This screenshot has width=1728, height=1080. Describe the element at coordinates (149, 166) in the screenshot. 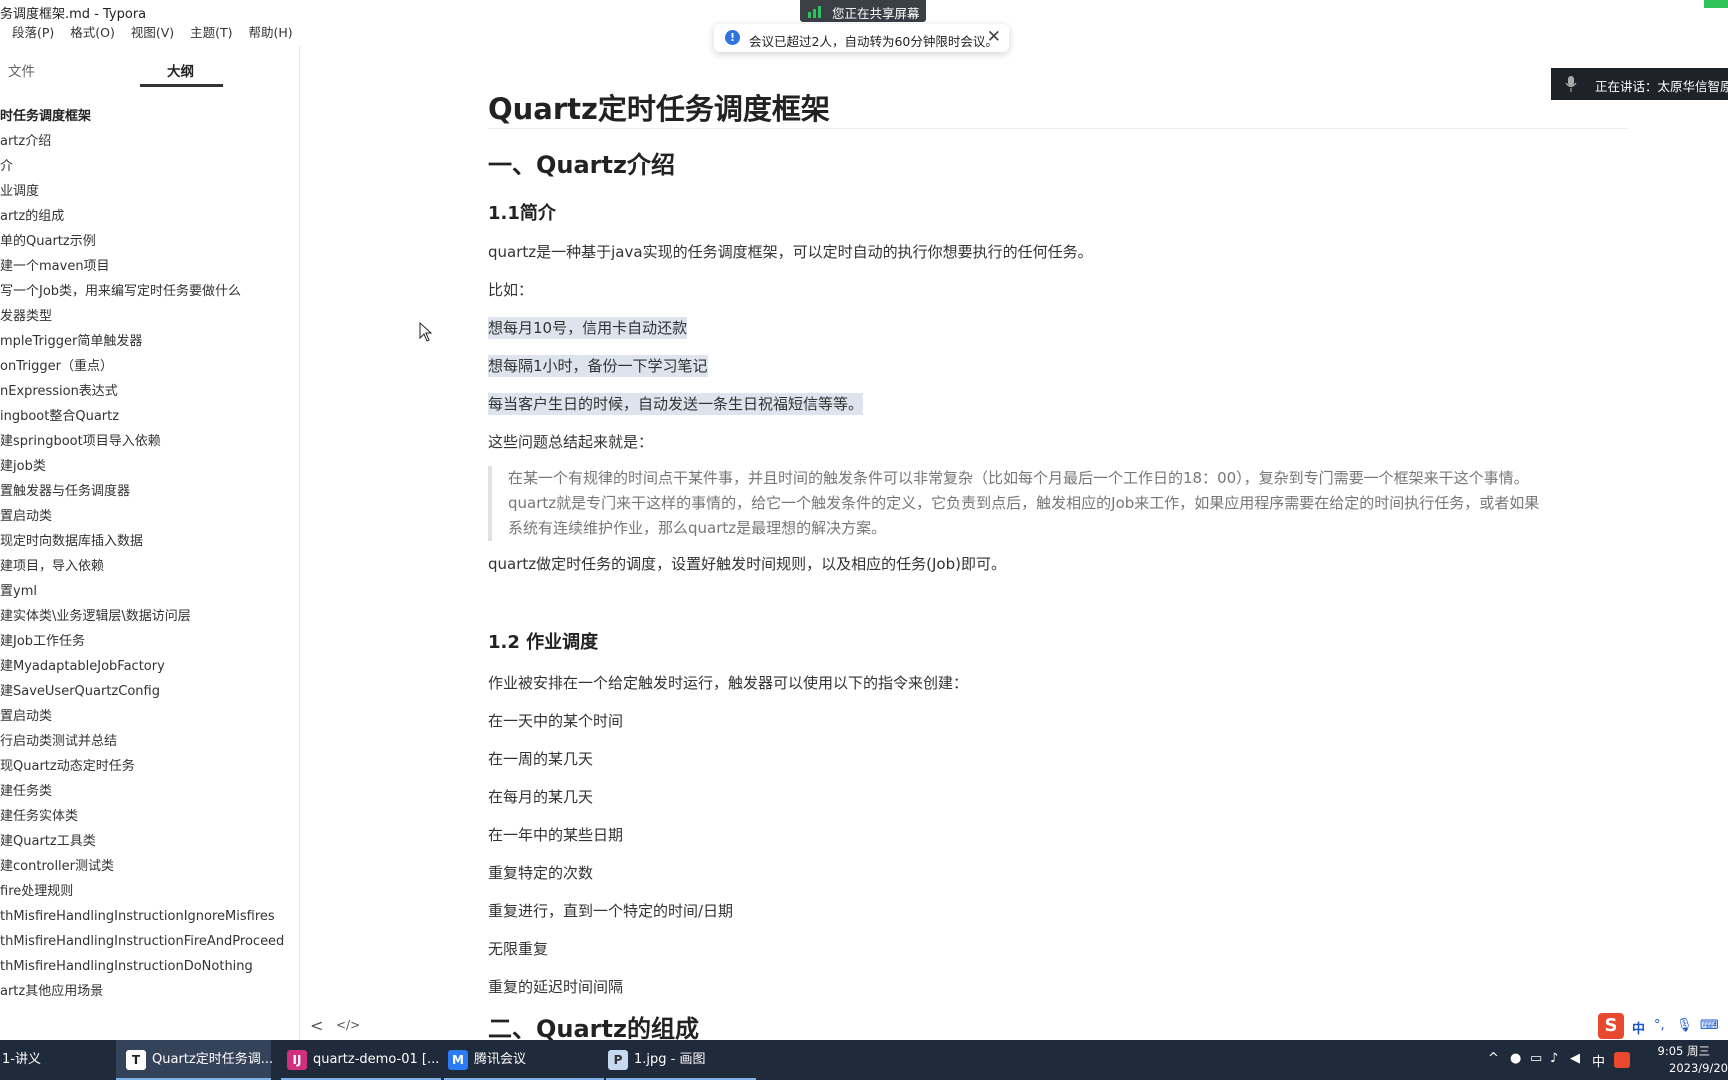

I see `outline-item: 介` at that location.